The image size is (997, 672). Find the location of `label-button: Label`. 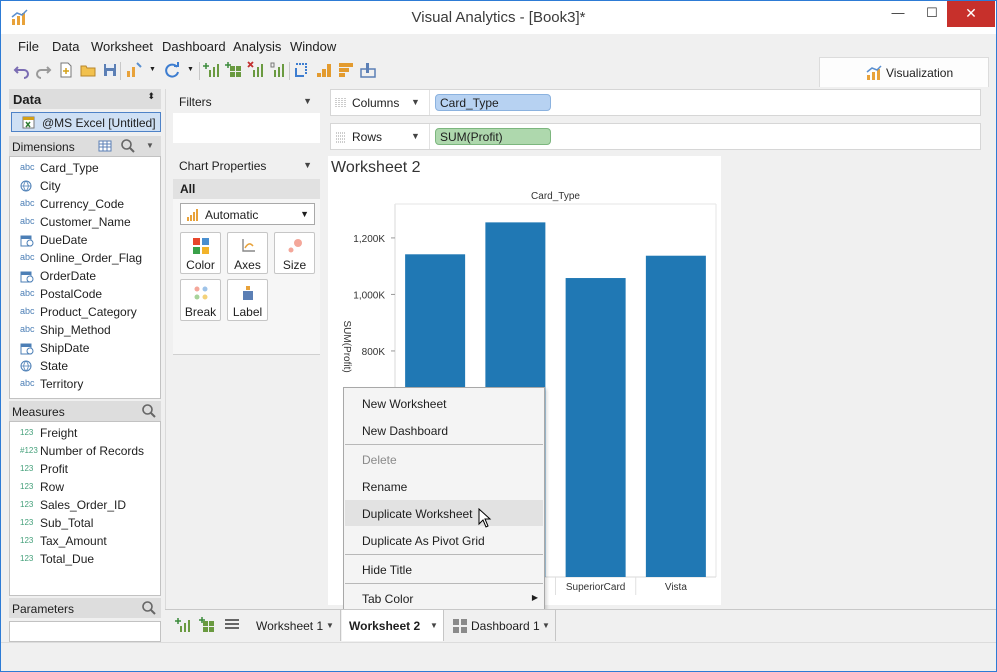

label-button: Label is located at coordinates (247, 300).